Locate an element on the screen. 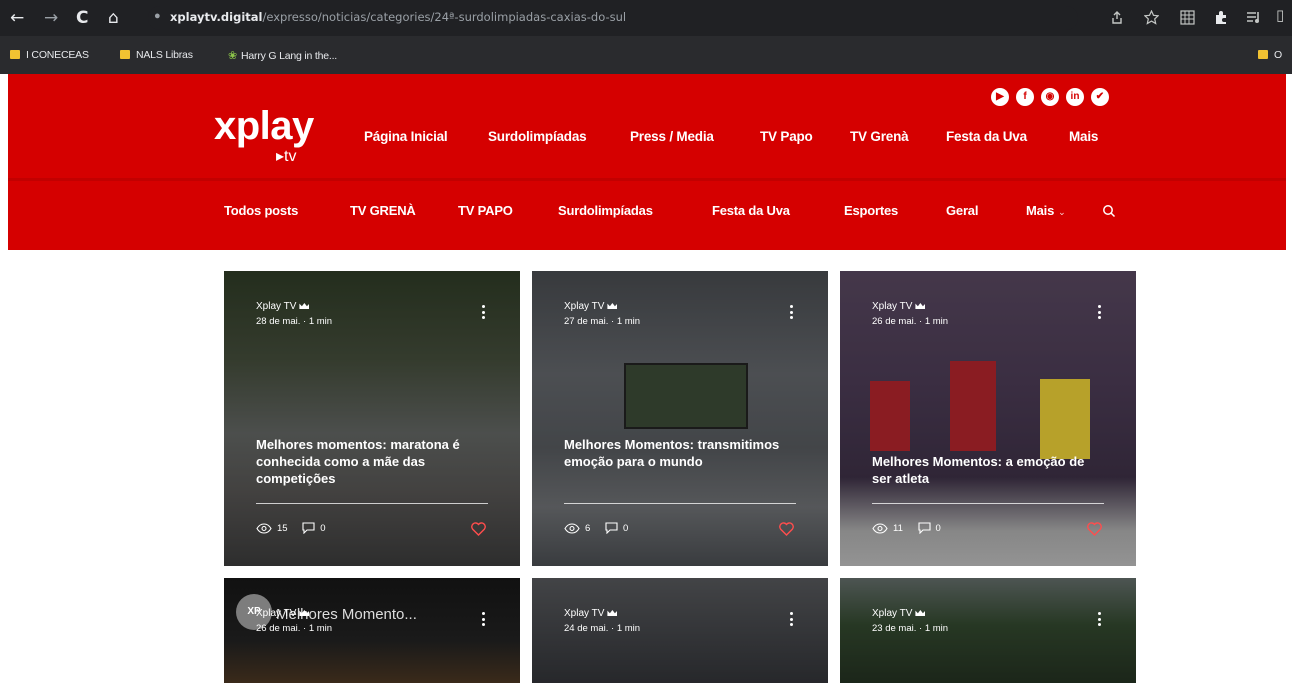 The image size is (1292, 683). leaf-icon: ❀ is located at coordinates (233, 56).